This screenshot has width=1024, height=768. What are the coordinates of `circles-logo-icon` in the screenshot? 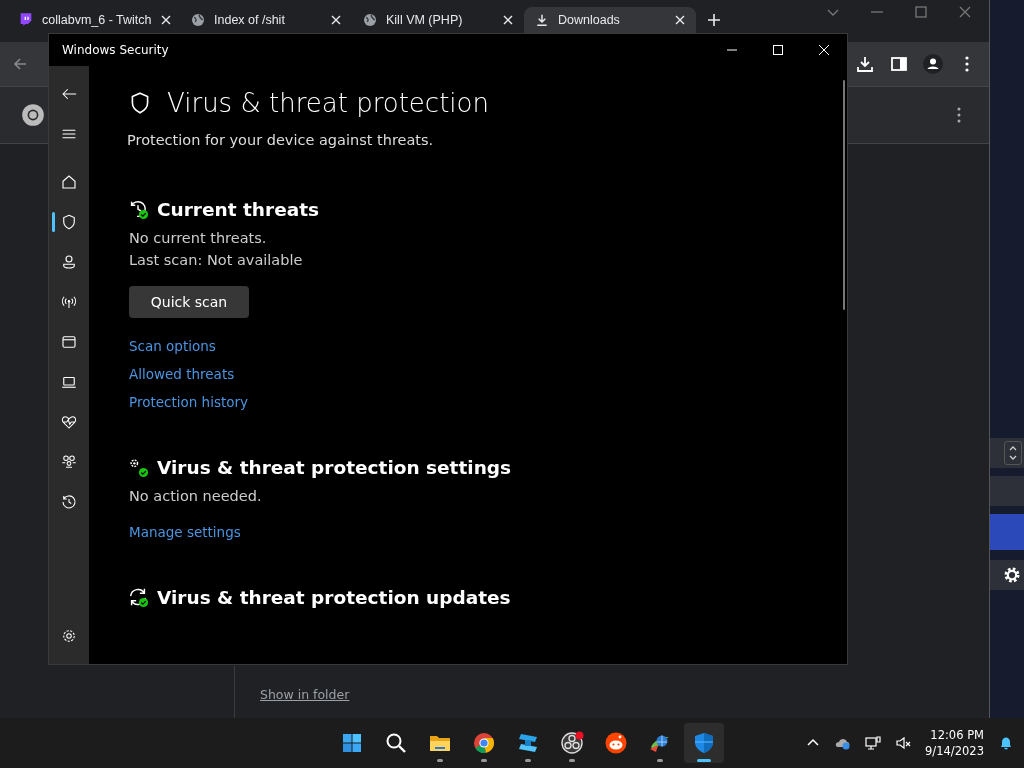 It's located at (571, 743).